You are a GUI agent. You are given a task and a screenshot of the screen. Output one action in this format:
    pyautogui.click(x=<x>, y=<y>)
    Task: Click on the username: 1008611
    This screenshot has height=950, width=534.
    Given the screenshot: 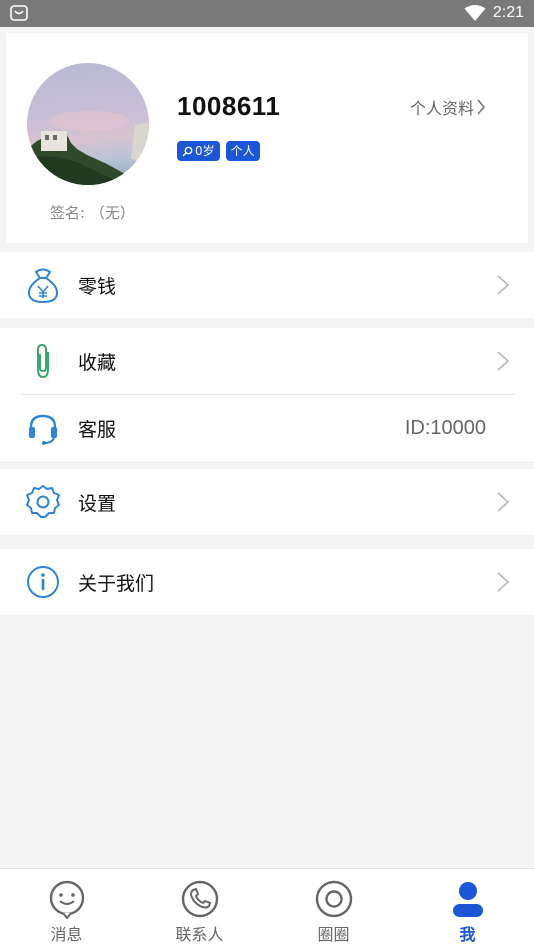 What is the action you would take?
    pyautogui.click(x=229, y=106)
    